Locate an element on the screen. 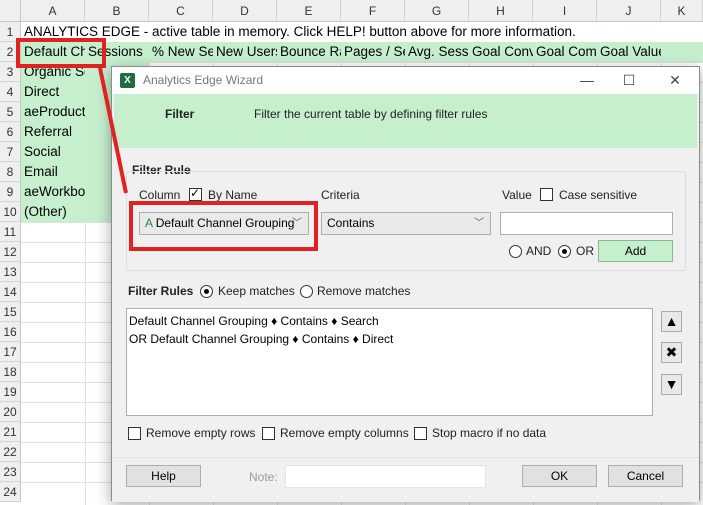 This screenshot has height=505, width=703. row-header: 18 is located at coordinates (10, 372).